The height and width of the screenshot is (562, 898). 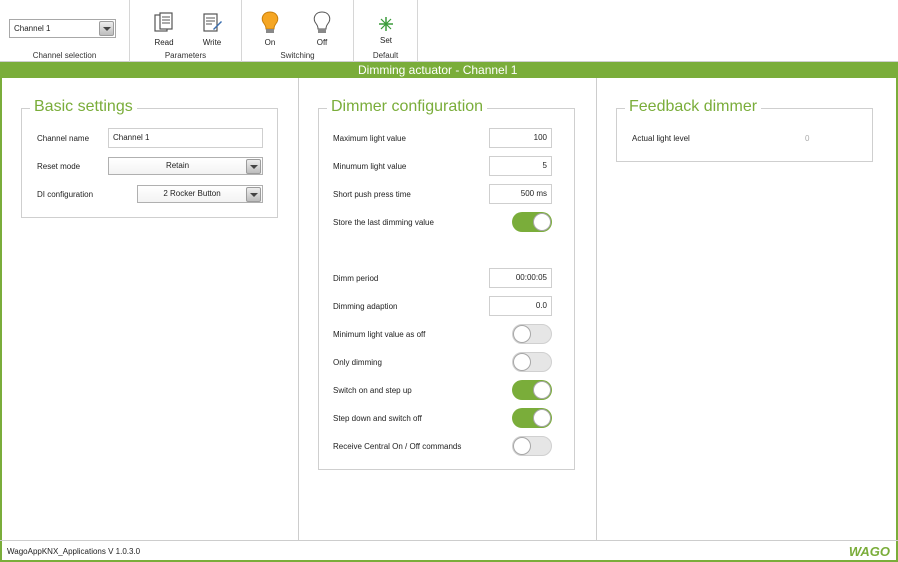 What do you see at coordinates (385, 40) in the screenshot?
I see `set-label: Set` at bounding box center [385, 40].